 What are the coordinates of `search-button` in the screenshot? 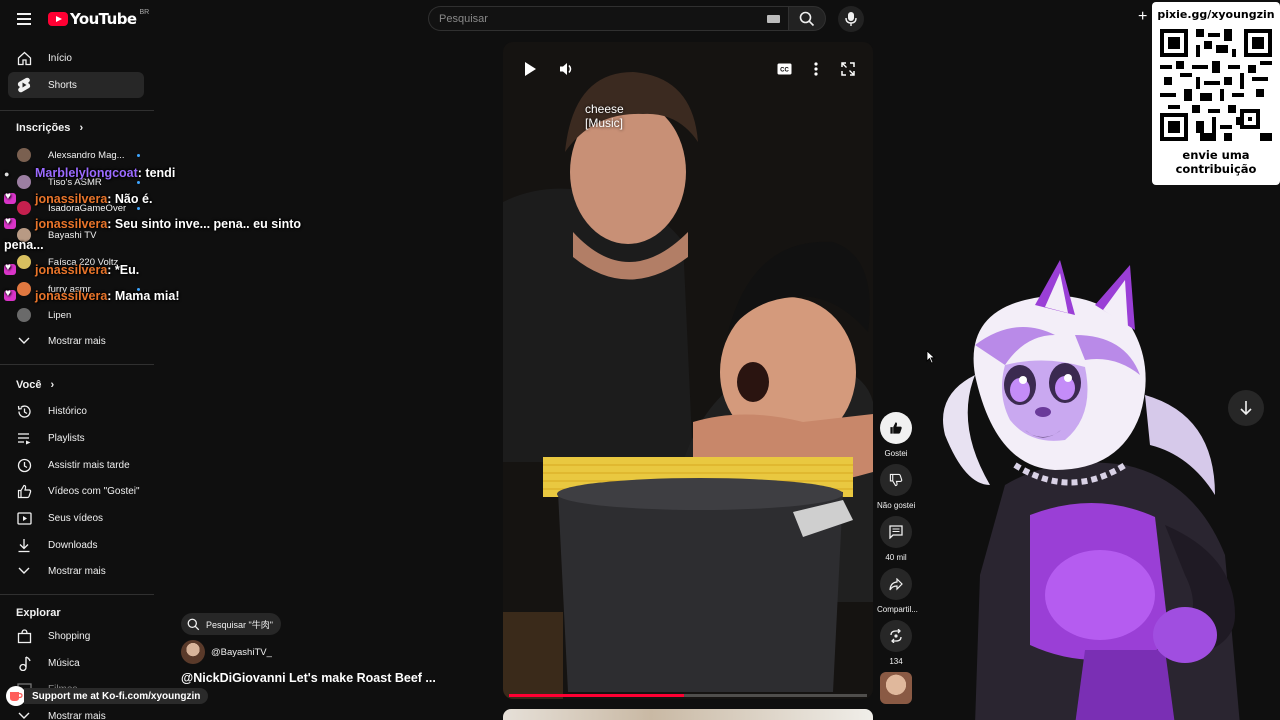 It's located at (807, 18).